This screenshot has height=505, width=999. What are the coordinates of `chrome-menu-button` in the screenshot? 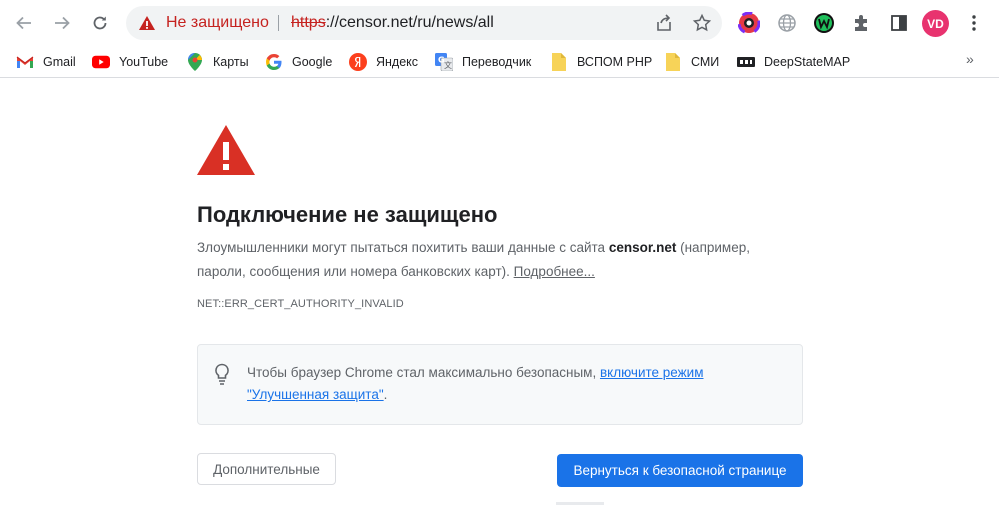 It's located at (974, 23).